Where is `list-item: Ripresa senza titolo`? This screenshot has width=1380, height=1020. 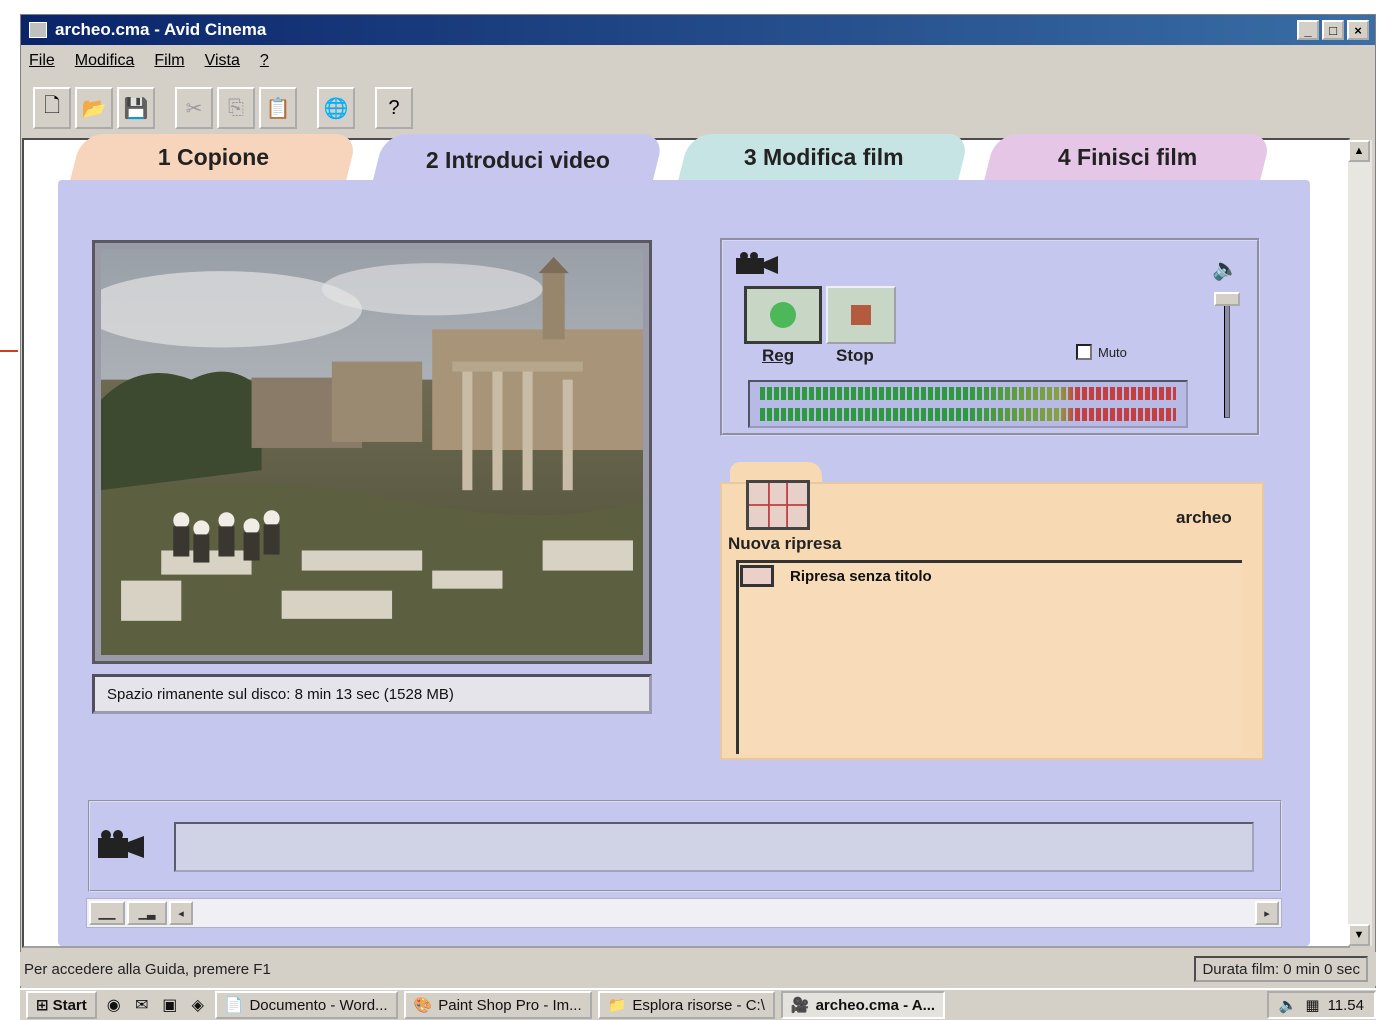 list-item: Ripresa senza titolo is located at coordinates (990, 576).